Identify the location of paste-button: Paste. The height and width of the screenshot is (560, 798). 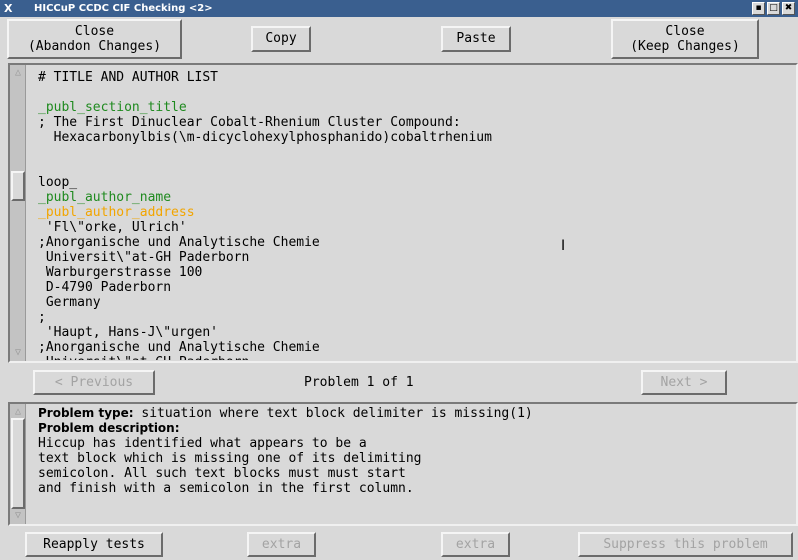
(476, 39).